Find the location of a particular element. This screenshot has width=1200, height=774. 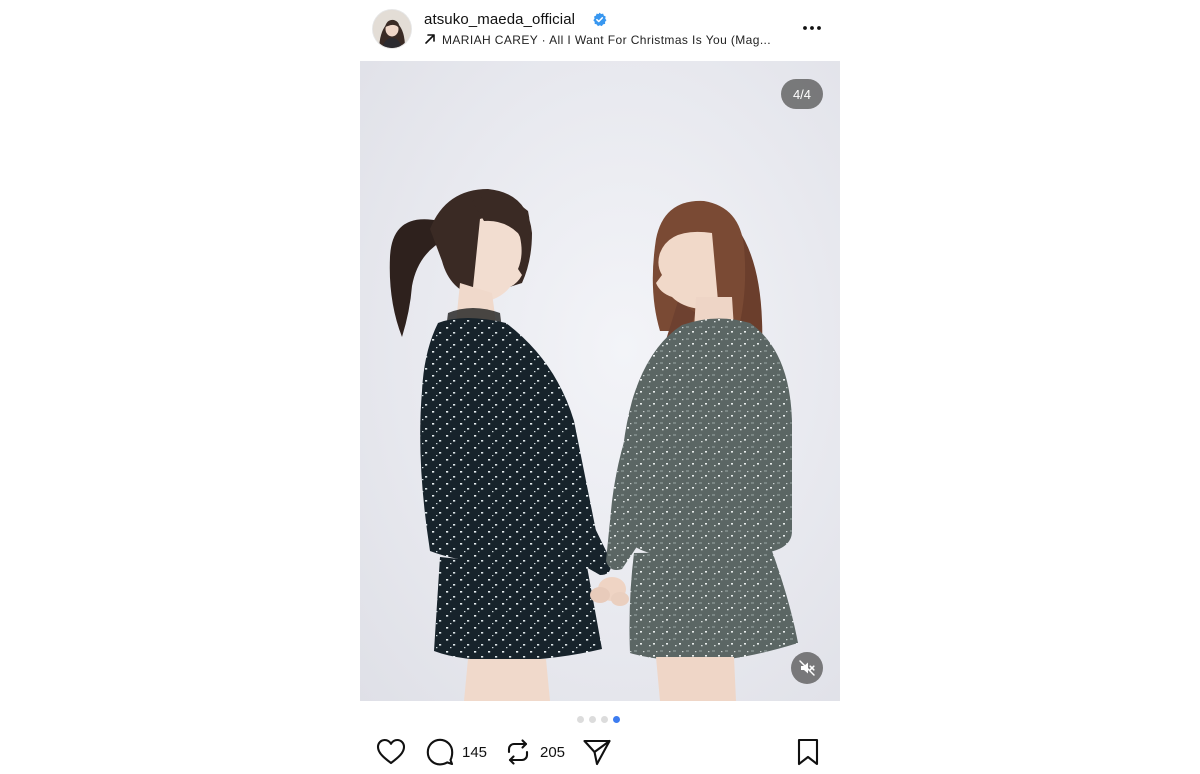

more-horizontal-icon is located at coordinates (812, 28).